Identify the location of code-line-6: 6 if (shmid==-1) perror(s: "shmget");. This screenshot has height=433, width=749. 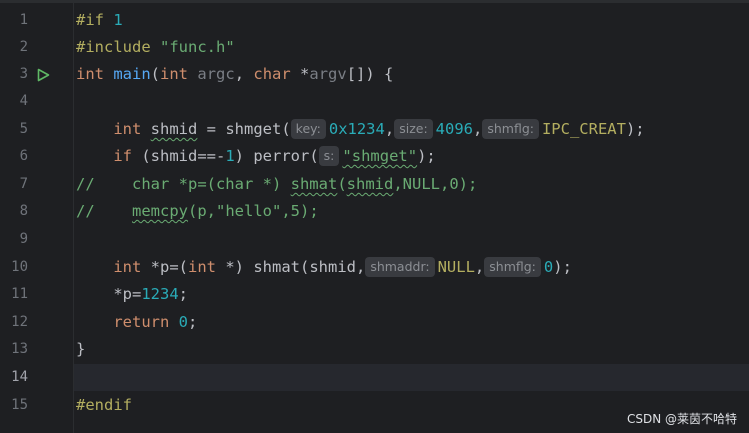
(374, 156).